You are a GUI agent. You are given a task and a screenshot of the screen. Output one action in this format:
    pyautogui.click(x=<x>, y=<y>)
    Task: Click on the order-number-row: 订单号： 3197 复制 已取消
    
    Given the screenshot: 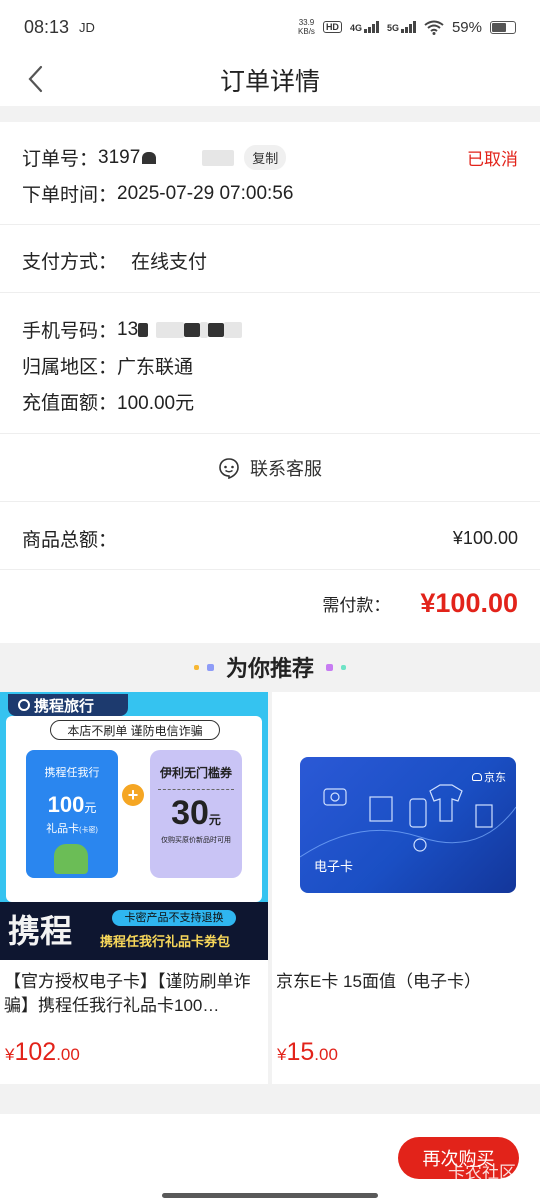 What is the action you would take?
    pyautogui.click(x=270, y=157)
    